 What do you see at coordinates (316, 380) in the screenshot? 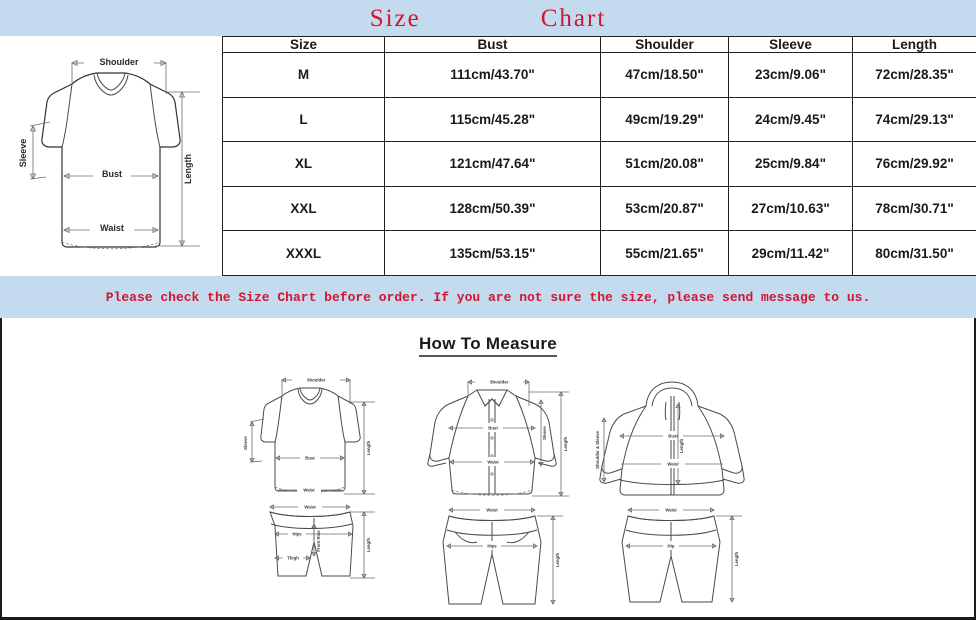
I see `label-tshirt-shoulder: Shoulder` at bounding box center [316, 380].